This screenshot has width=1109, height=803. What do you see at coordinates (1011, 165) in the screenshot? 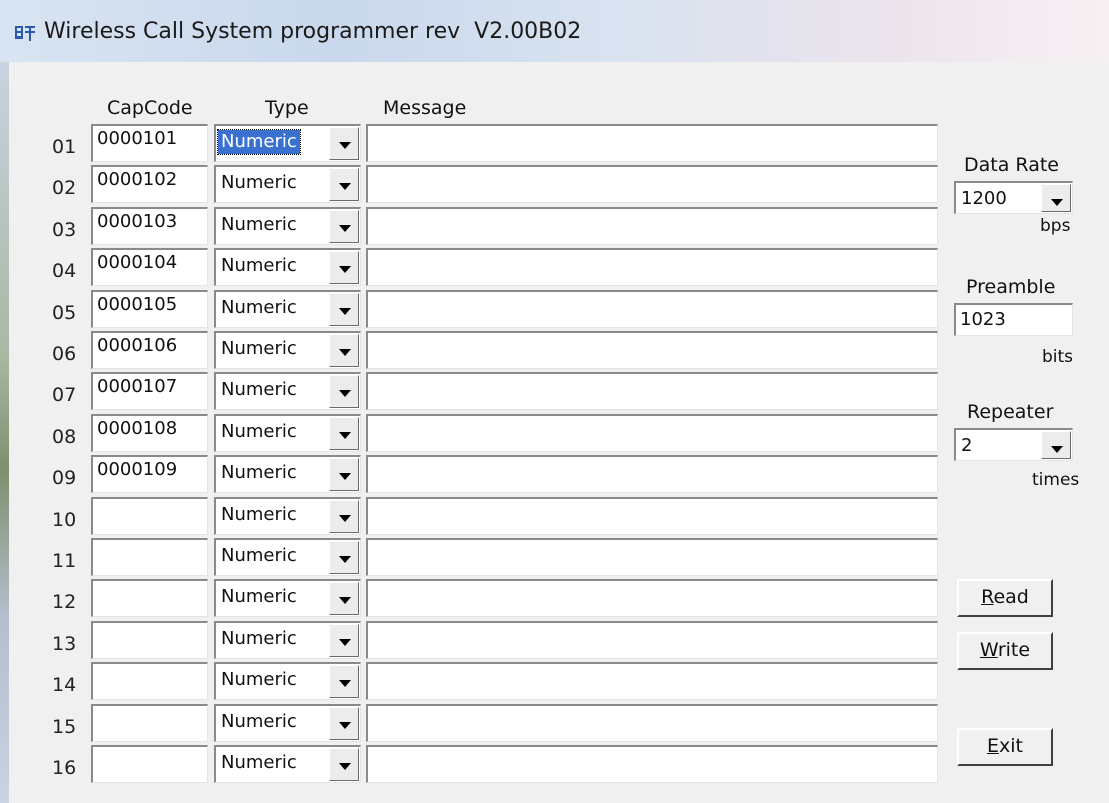
I see `data-rate-label: Data Rate` at bounding box center [1011, 165].